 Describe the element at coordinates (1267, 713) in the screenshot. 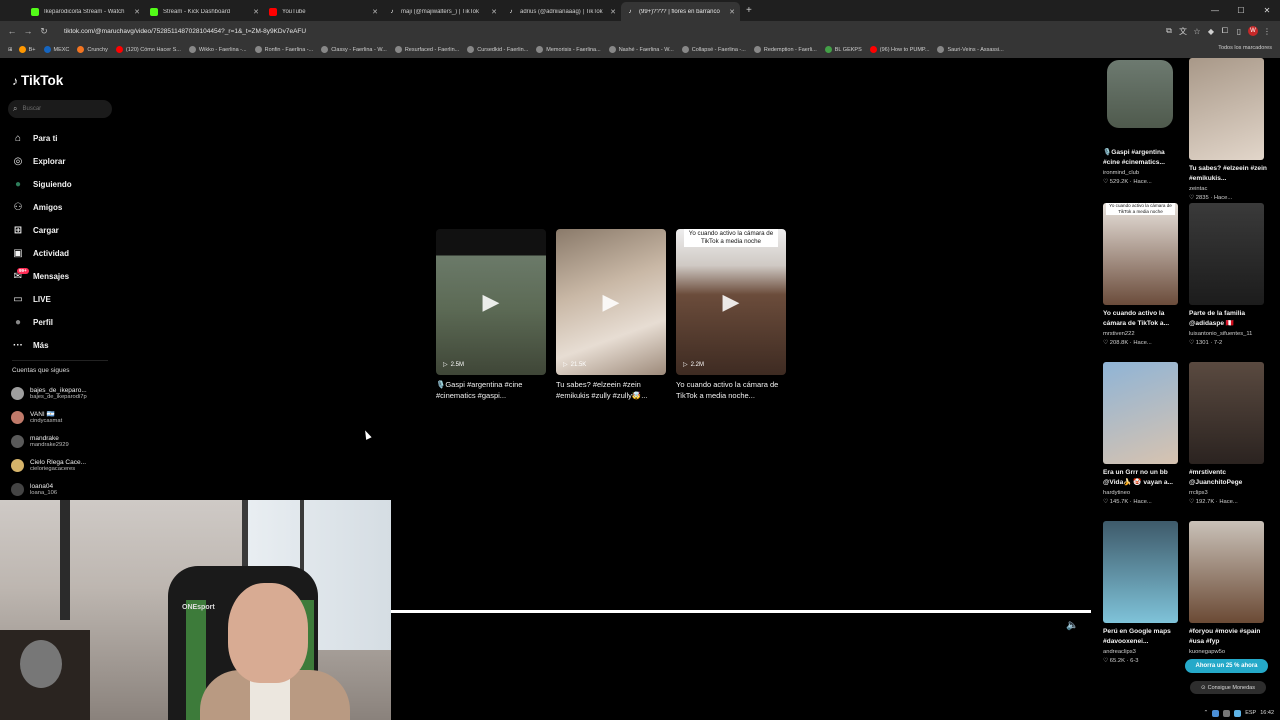

I see `tray-clock: 16:42` at that location.